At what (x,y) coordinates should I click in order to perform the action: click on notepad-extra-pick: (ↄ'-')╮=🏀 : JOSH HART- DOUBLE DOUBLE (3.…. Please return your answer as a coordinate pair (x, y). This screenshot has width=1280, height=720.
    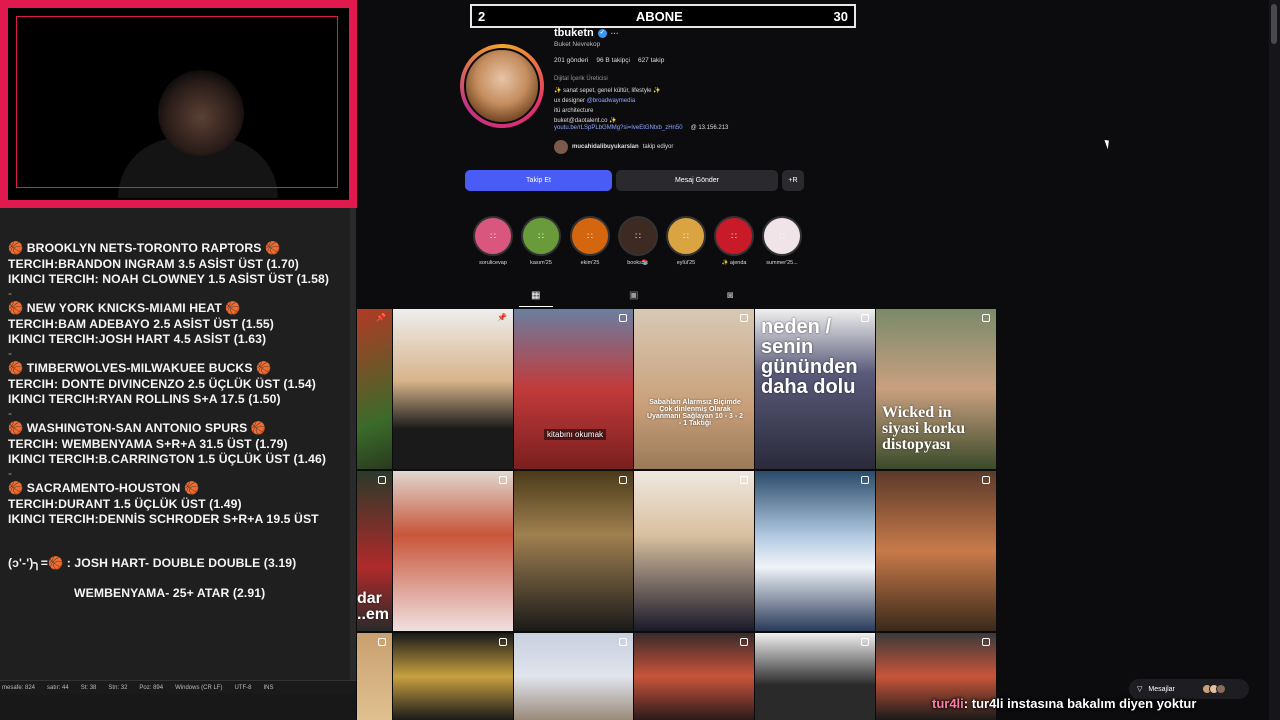
    Looking at the image, I should click on (152, 563).